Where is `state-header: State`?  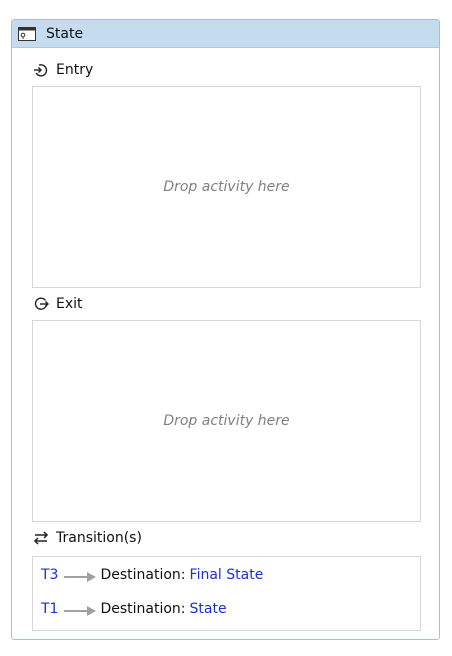 state-header: State is located at coordinates (225, 34).